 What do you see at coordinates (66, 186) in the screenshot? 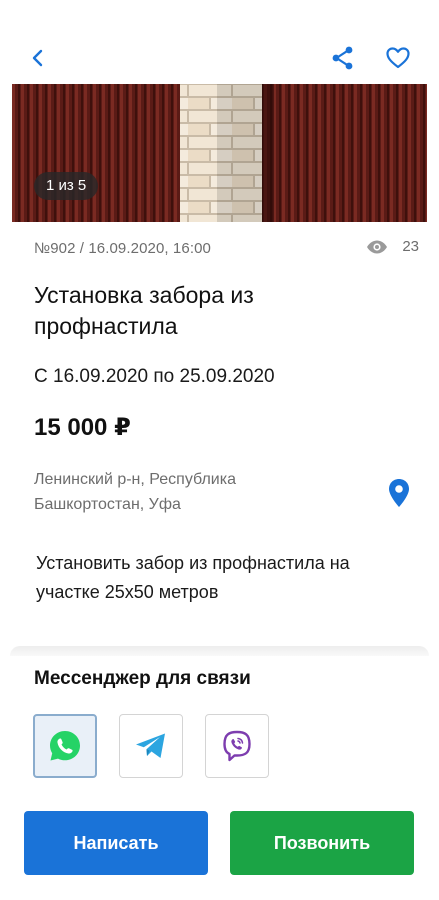
I see `photo-counter: 1 из 5` at bounding box center [66, 186].